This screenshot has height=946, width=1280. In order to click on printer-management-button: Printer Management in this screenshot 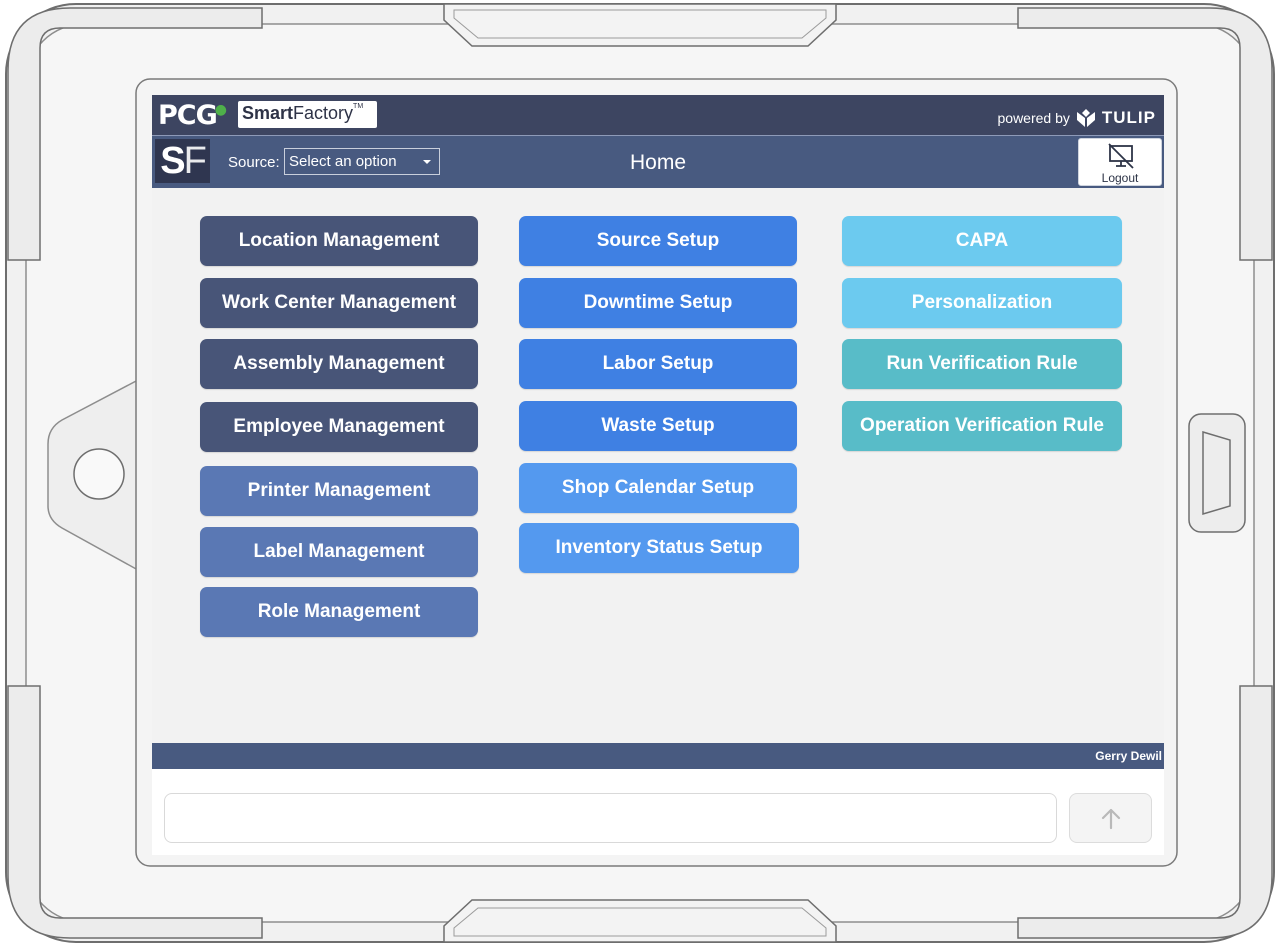, I will do `click(339, 491)`.